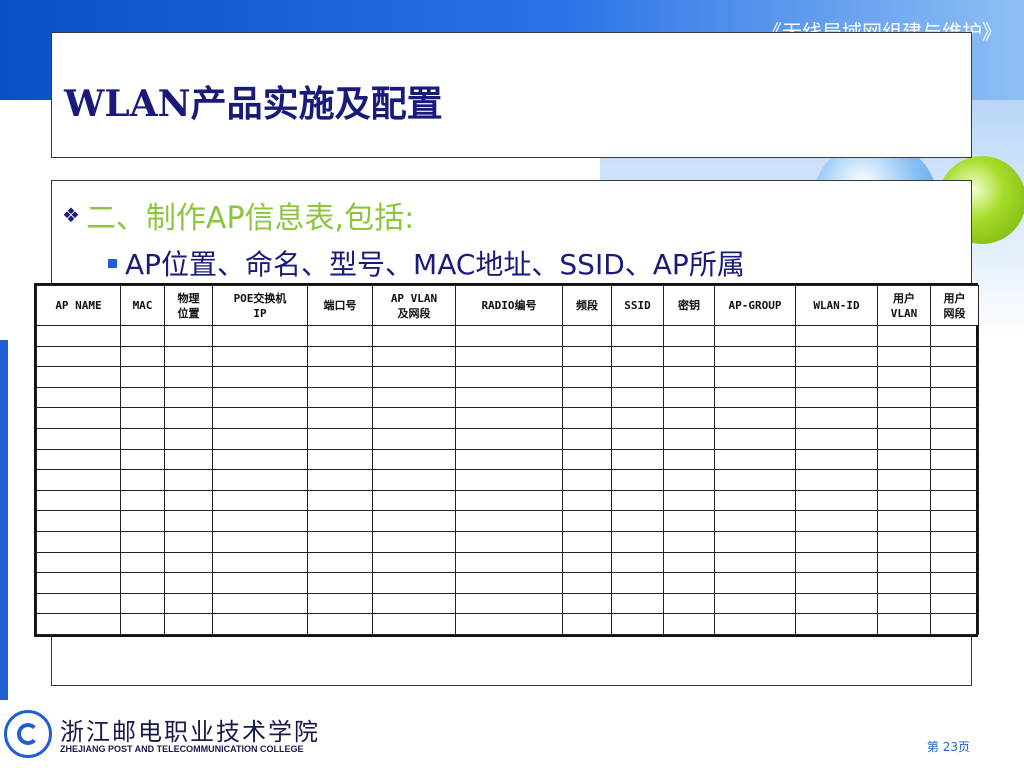  Describe the element at coordinates (587, 305) in the screenshot. I see `header-band: 频段` at that location.